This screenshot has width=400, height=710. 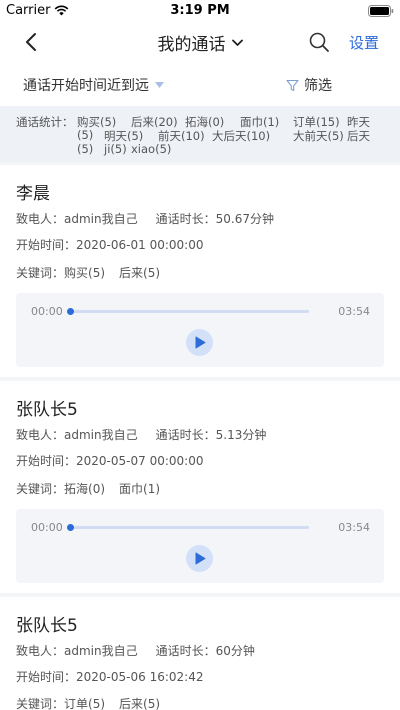 I want to click on filter-label: 筛选, so click(x=318, y=86).